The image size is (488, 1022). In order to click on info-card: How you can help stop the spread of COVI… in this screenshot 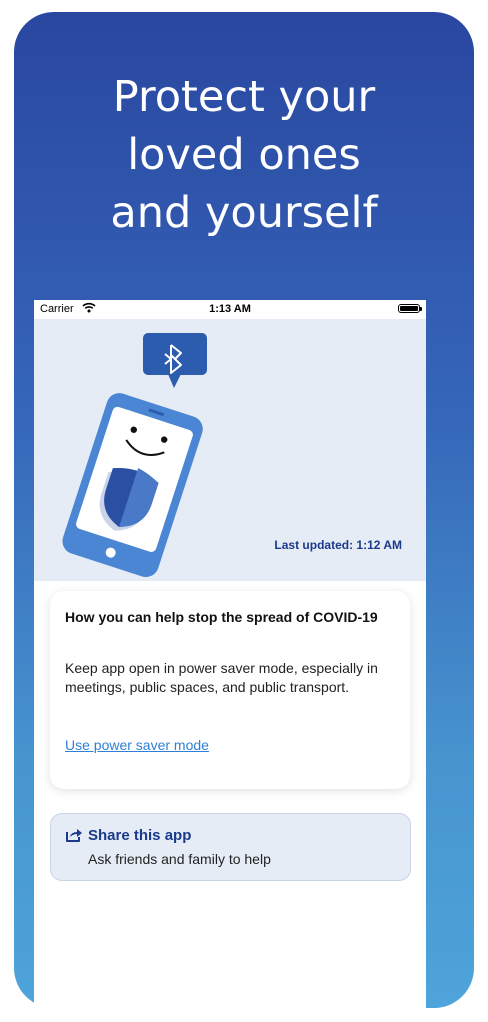, I will do `click(230, 690)`.